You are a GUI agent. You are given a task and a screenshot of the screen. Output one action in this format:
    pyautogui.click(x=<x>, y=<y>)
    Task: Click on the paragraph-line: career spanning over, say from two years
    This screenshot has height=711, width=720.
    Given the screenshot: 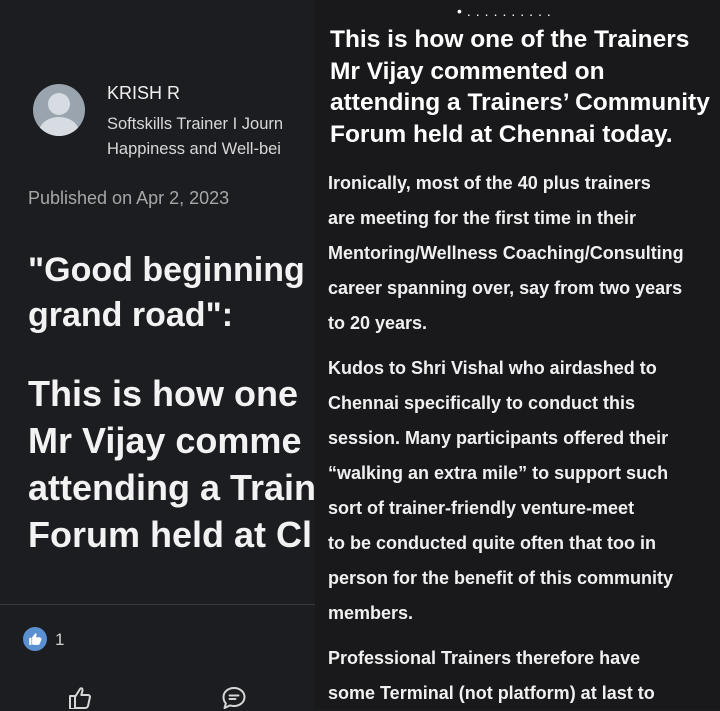 What is the action you would take?
    pyautogui.click(x=505, y=288)
    